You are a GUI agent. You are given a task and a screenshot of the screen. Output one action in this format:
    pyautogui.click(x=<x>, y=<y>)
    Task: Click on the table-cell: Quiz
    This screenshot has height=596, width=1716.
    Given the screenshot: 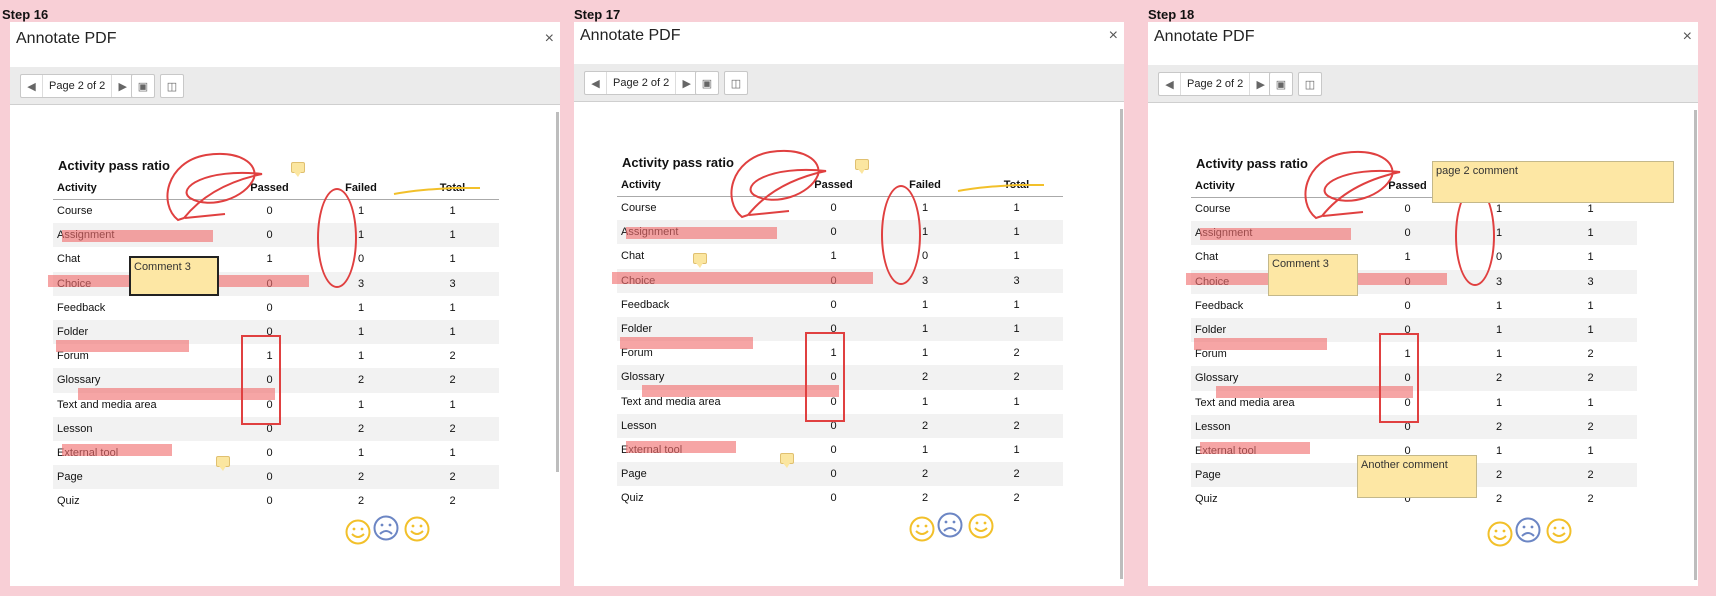 What is the action you would take?
    pyautogui.click(x=68, y=501)
    